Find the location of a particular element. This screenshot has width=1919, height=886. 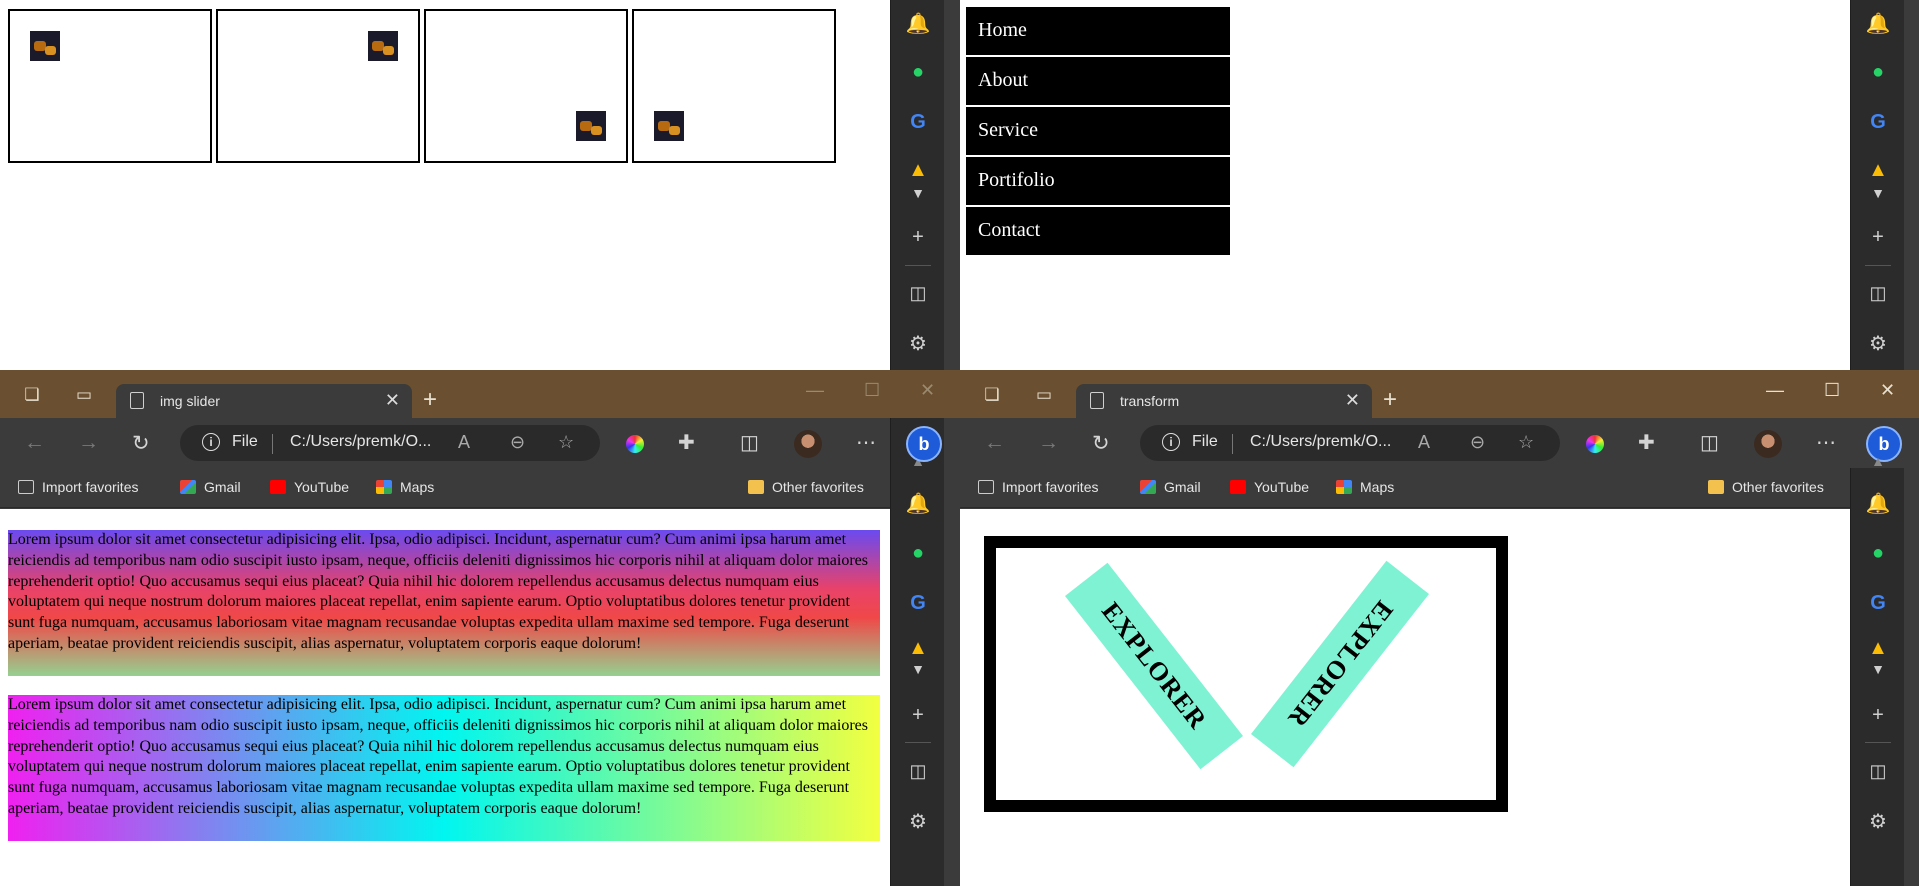

folder-icon is located at coordinates (1716, 487).